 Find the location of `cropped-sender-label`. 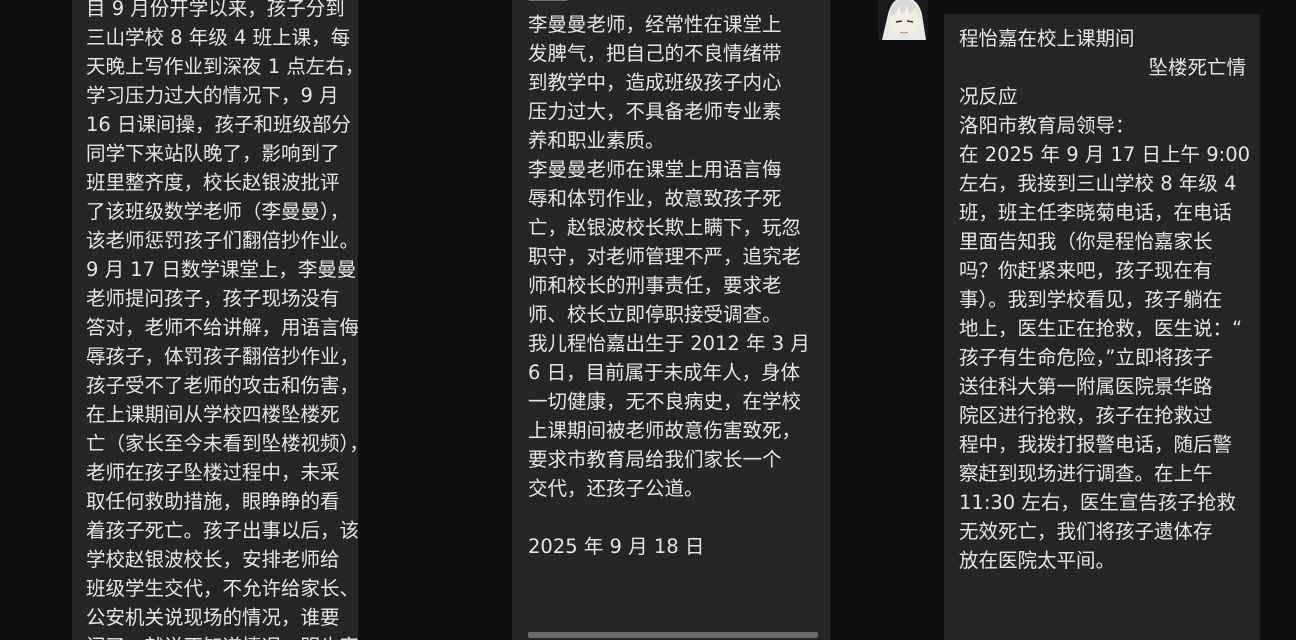

cropped-sender-label is located at coordinates (679, 5).